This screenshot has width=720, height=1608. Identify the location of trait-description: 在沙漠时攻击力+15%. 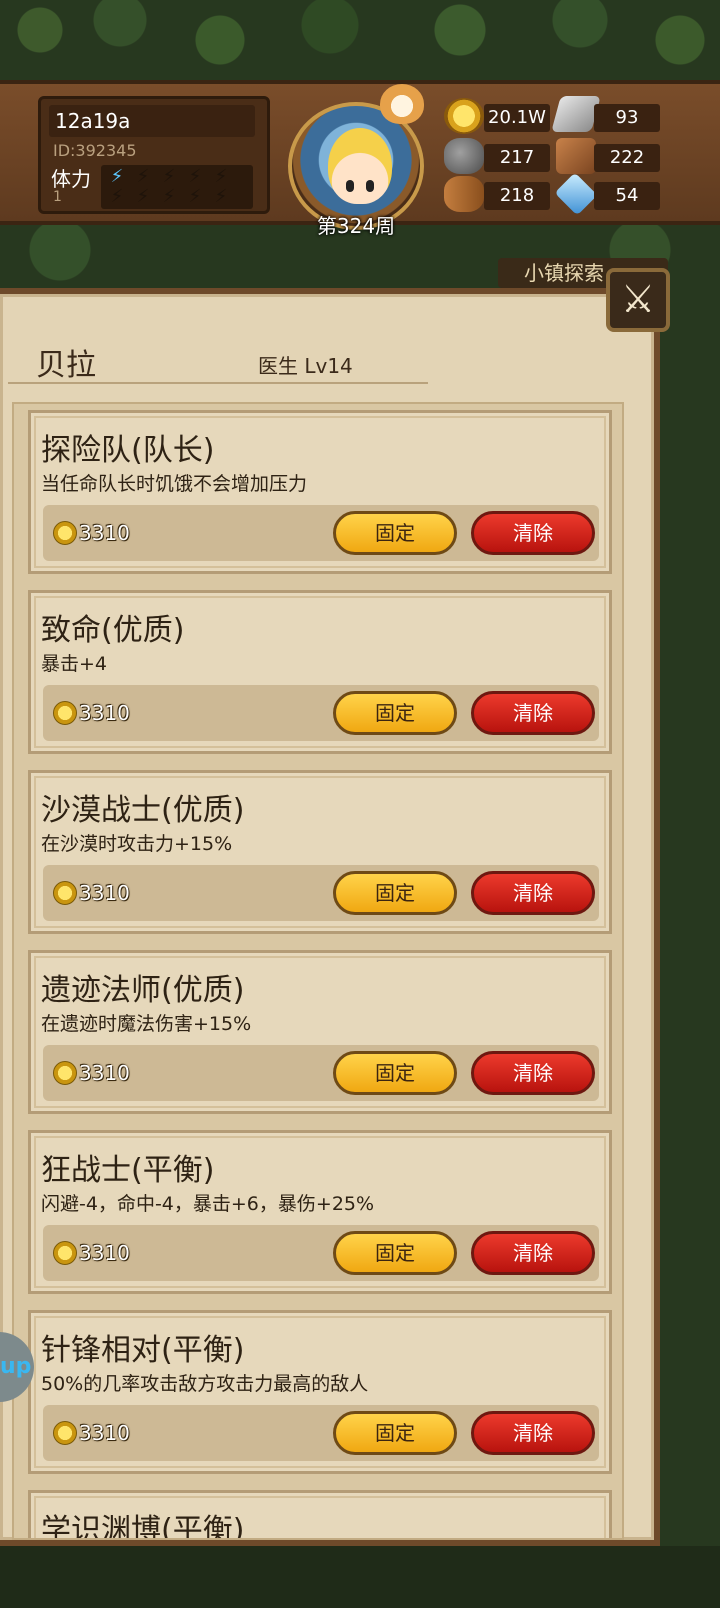
(137, 844).